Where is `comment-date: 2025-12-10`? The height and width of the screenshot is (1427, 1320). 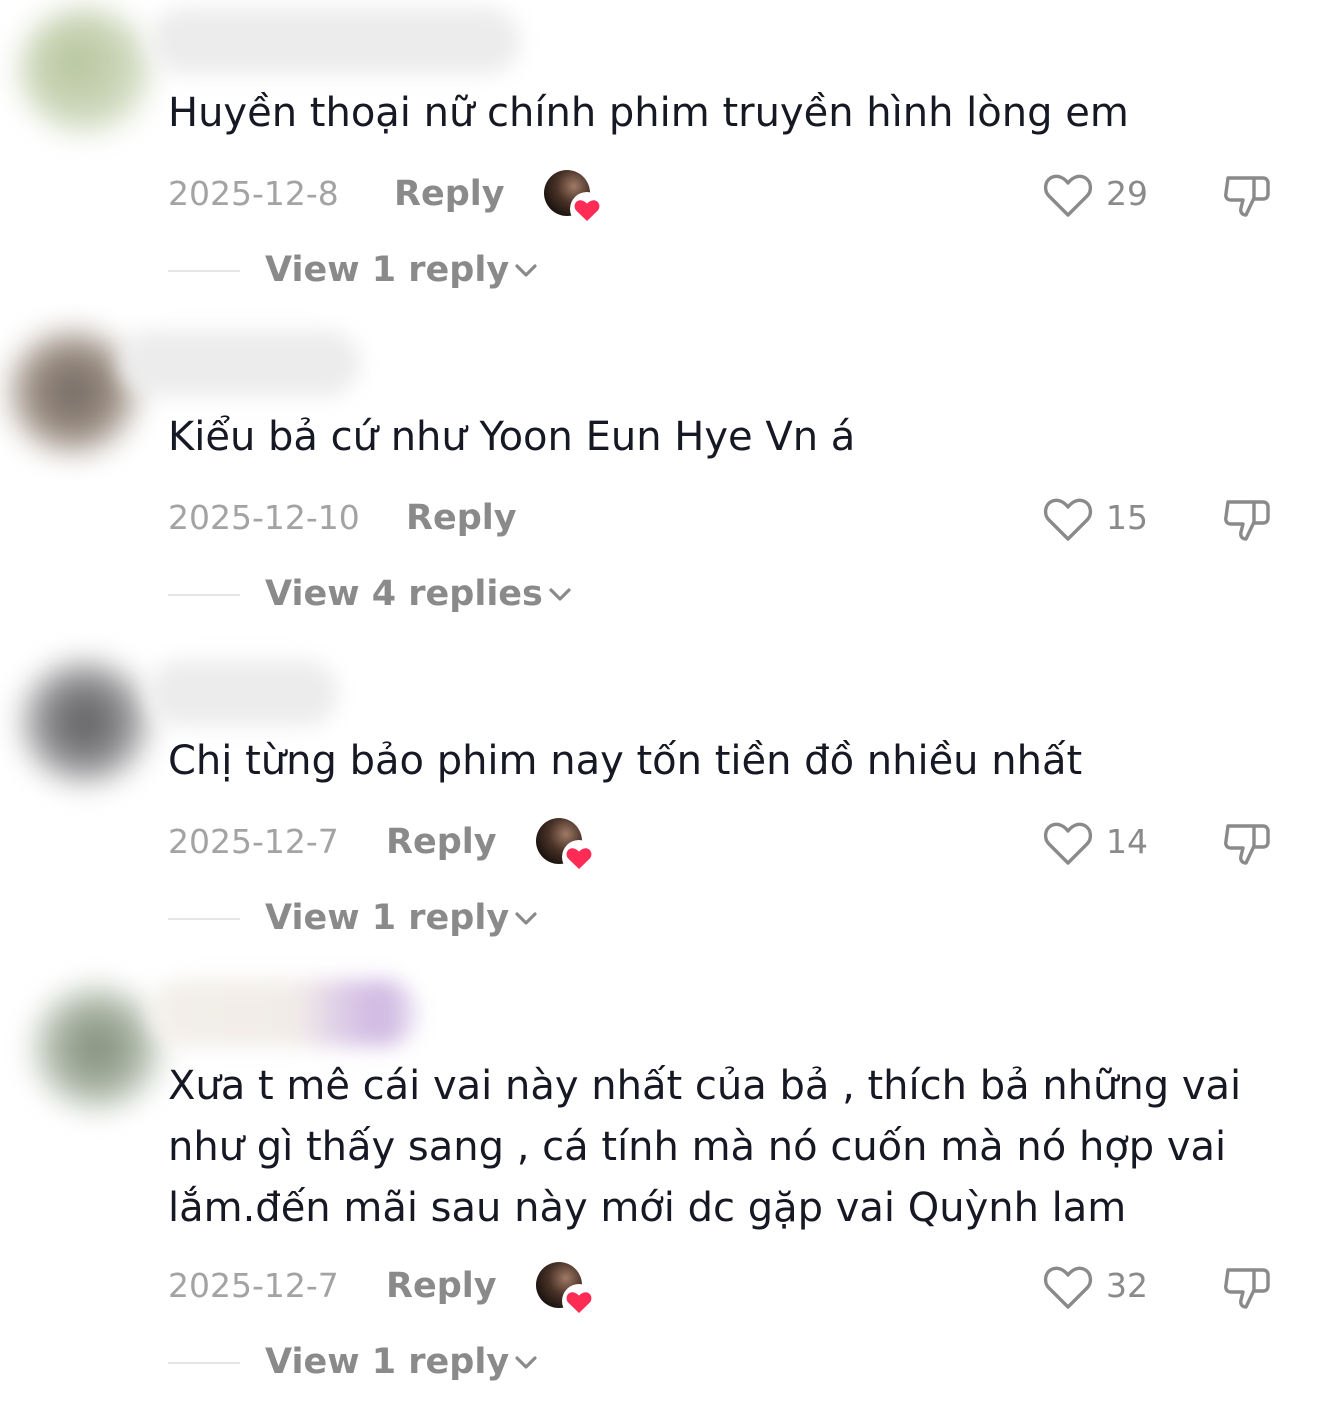 comment-date: 2025-12-10 is located at coordinates (264, 517).